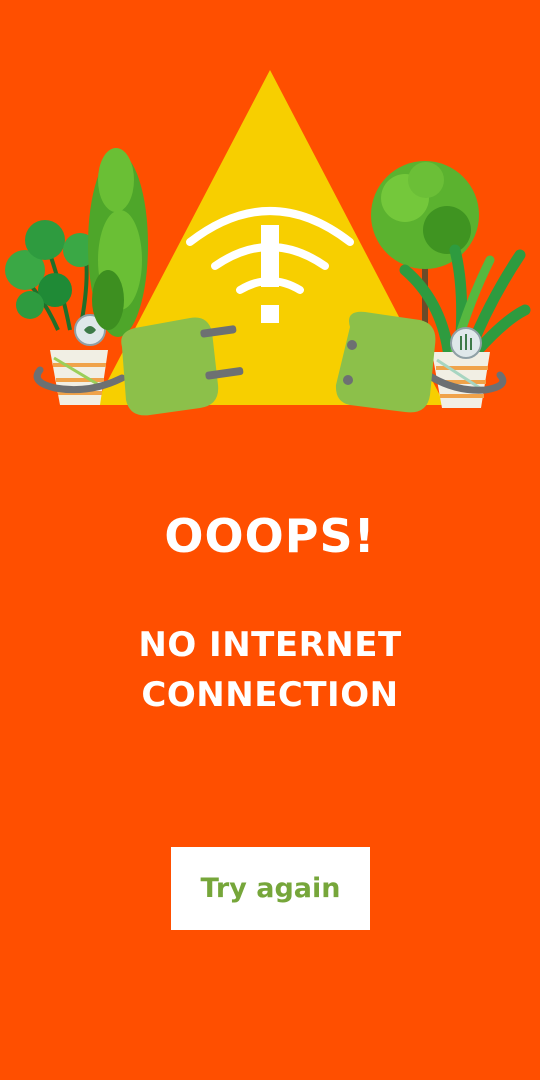 The image size is (540, 1080). Describe the element at coordinates (270, 645) in the screenshot. I see `error-message-line1: NO INTERNET` at that location.